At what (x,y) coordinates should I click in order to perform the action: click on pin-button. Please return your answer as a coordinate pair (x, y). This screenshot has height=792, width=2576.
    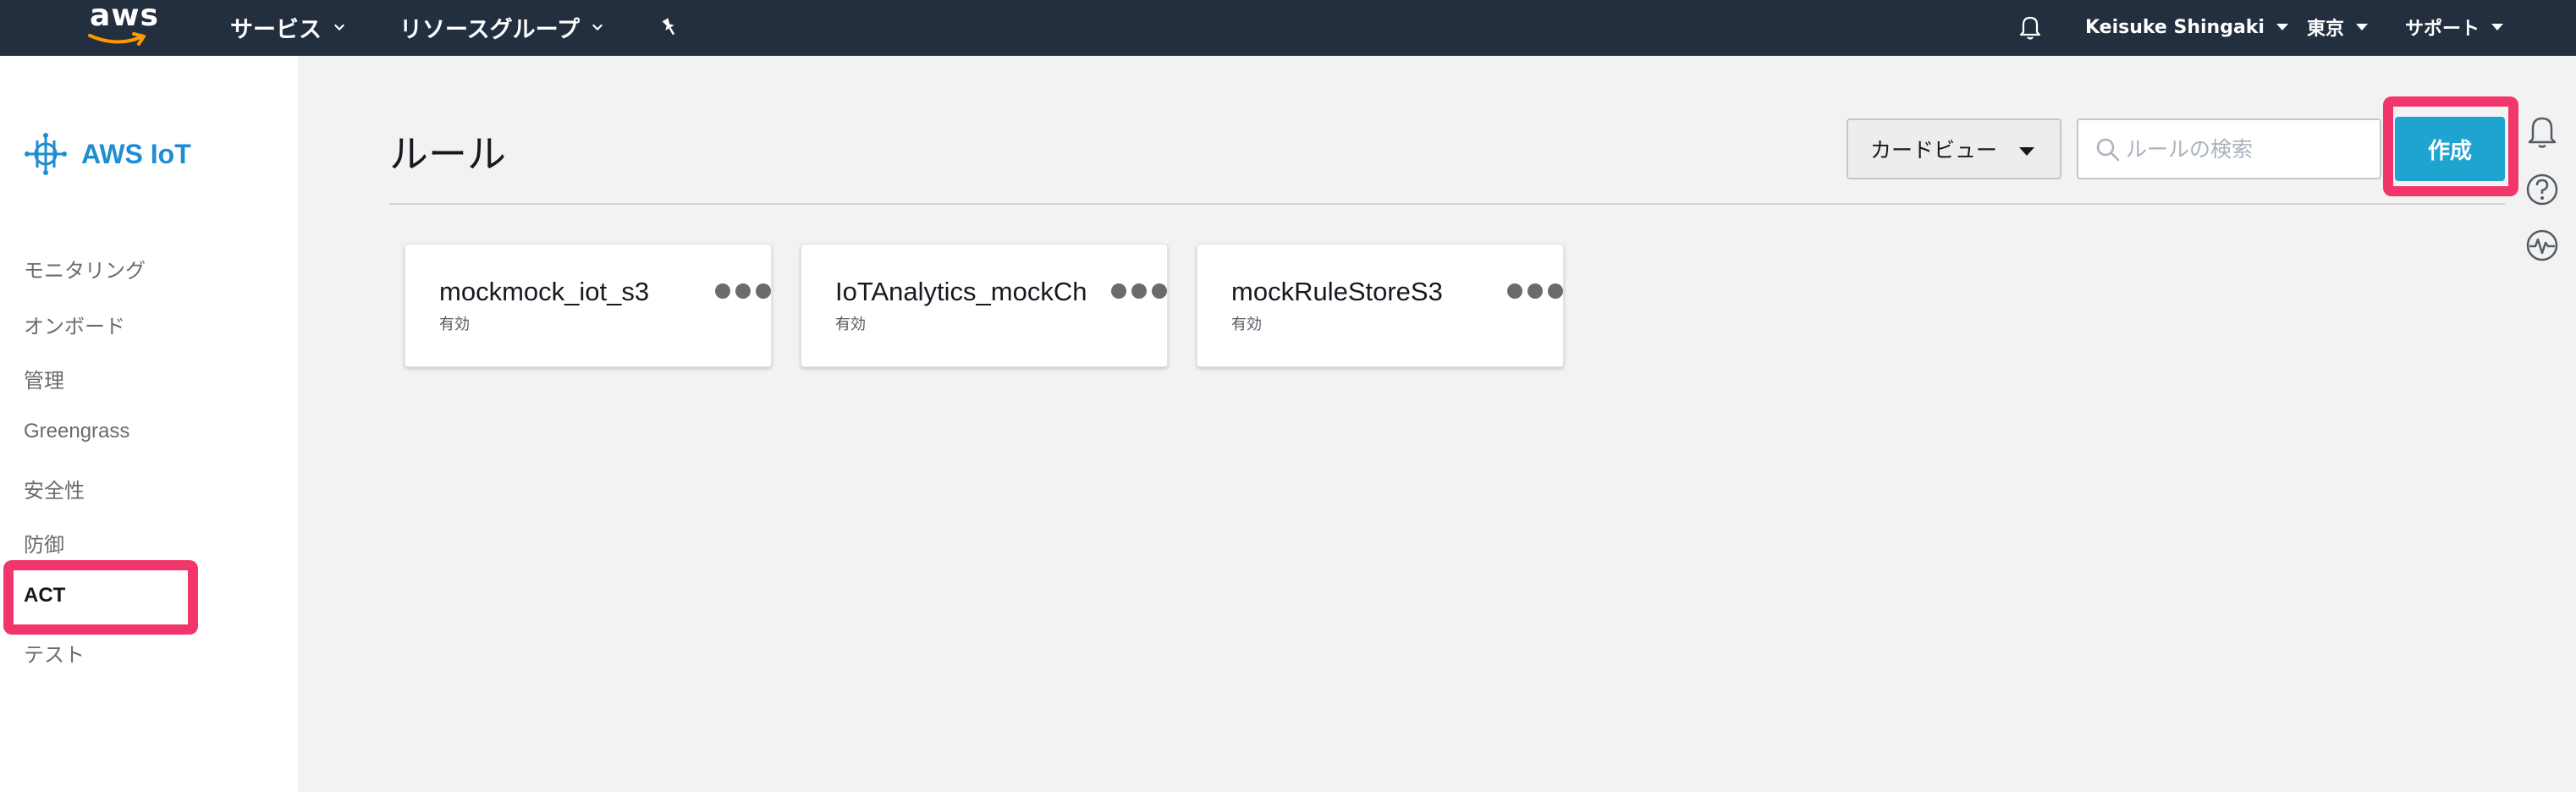
    Looking at the image, I should click on (669, 27).